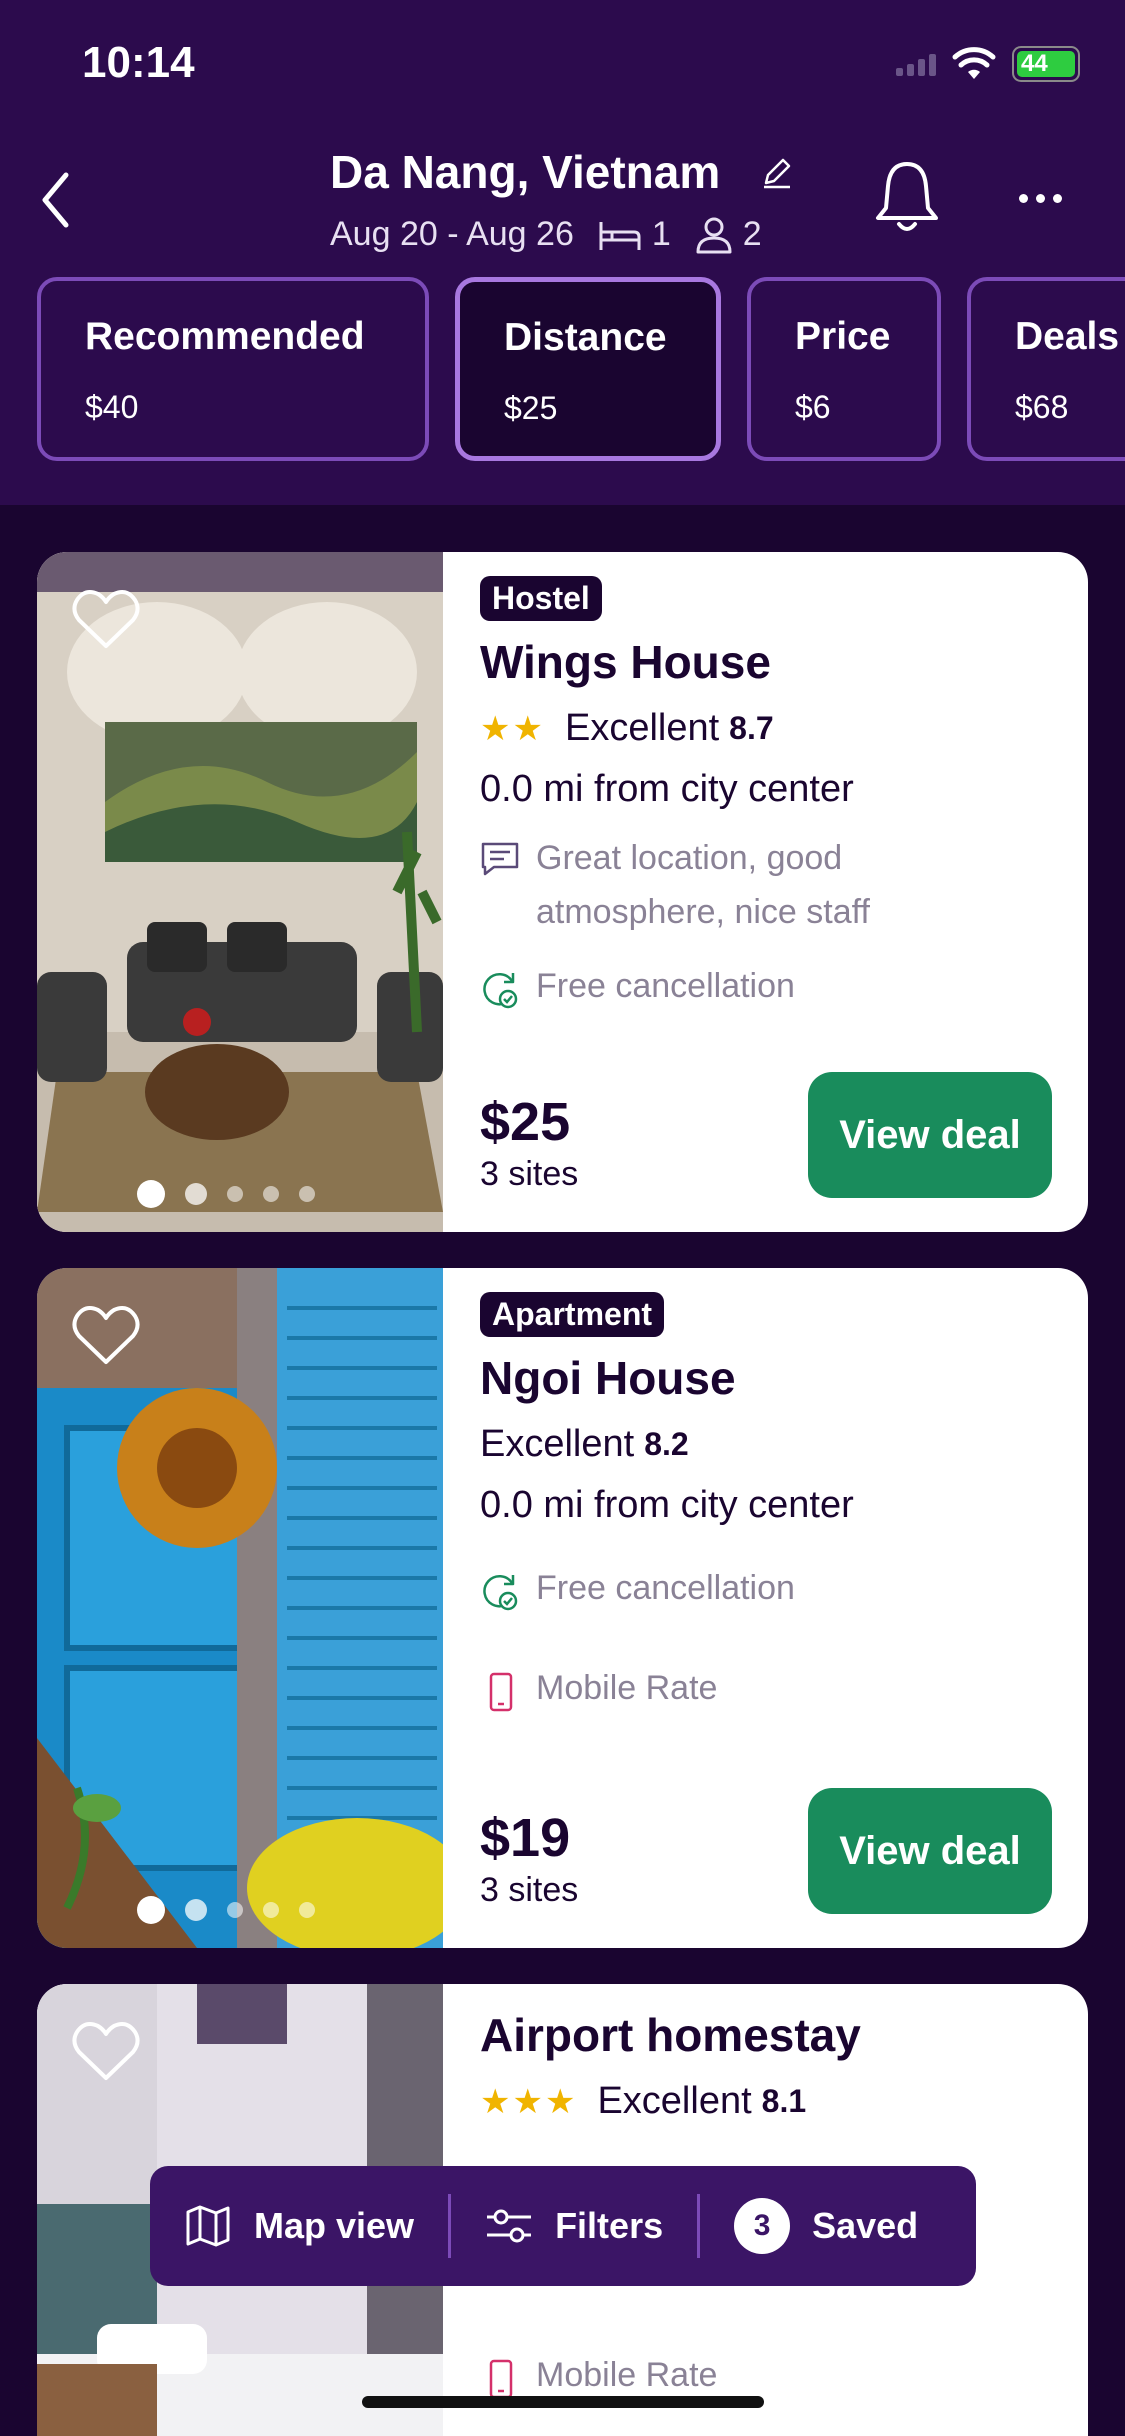  What do you see at coordinates (233, 369) in the screenshot?
I see `sort-tab-recommended: Recommended $40` at bounding box center [233, 369].